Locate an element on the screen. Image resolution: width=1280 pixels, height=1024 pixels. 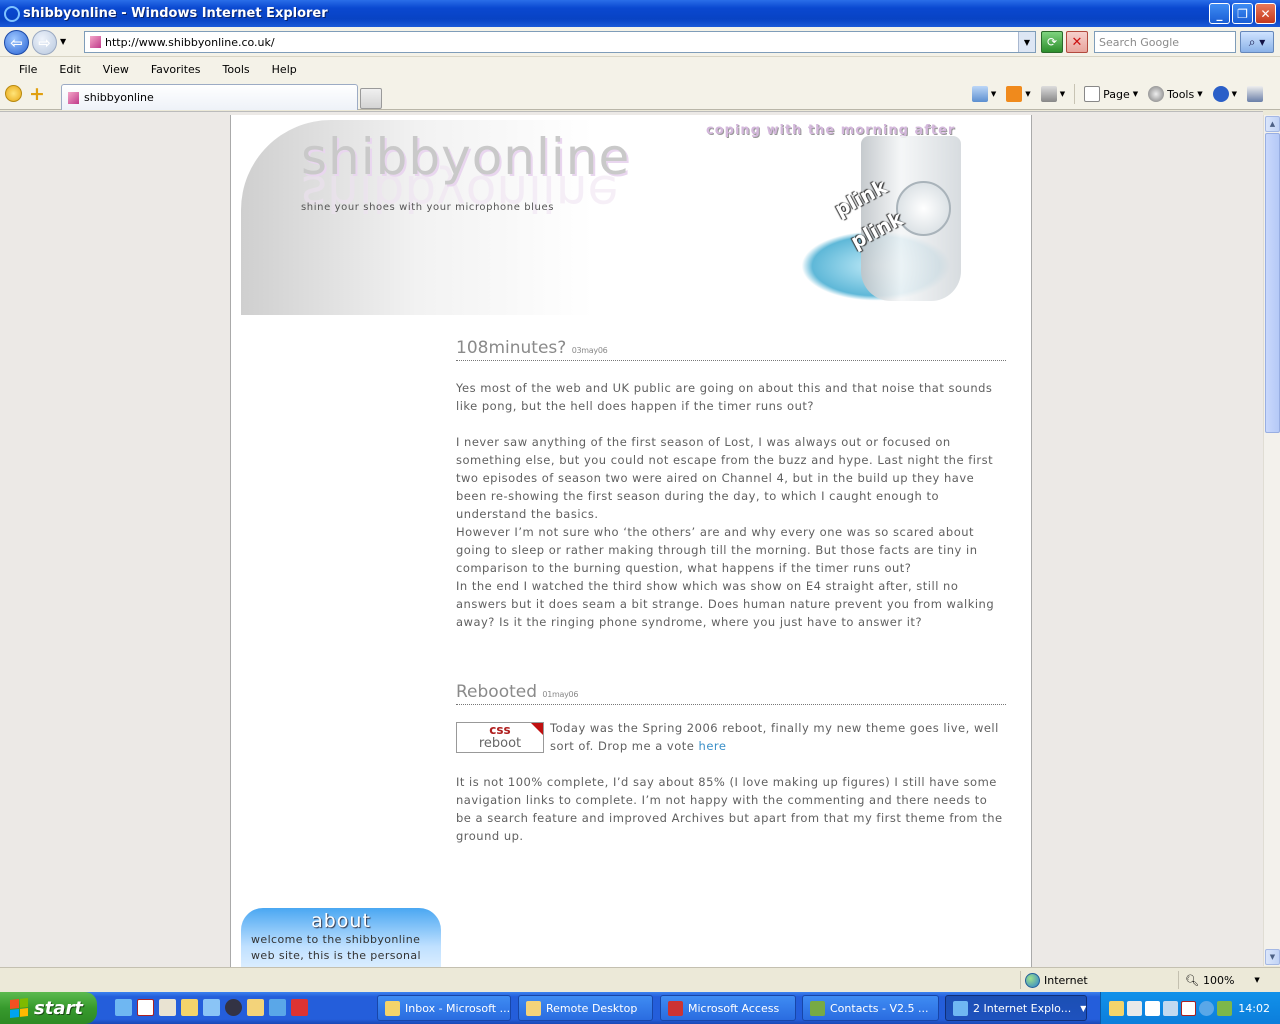
taskbar-microsoft-access: Microsoft Access is located at coordinates (728, 1008).